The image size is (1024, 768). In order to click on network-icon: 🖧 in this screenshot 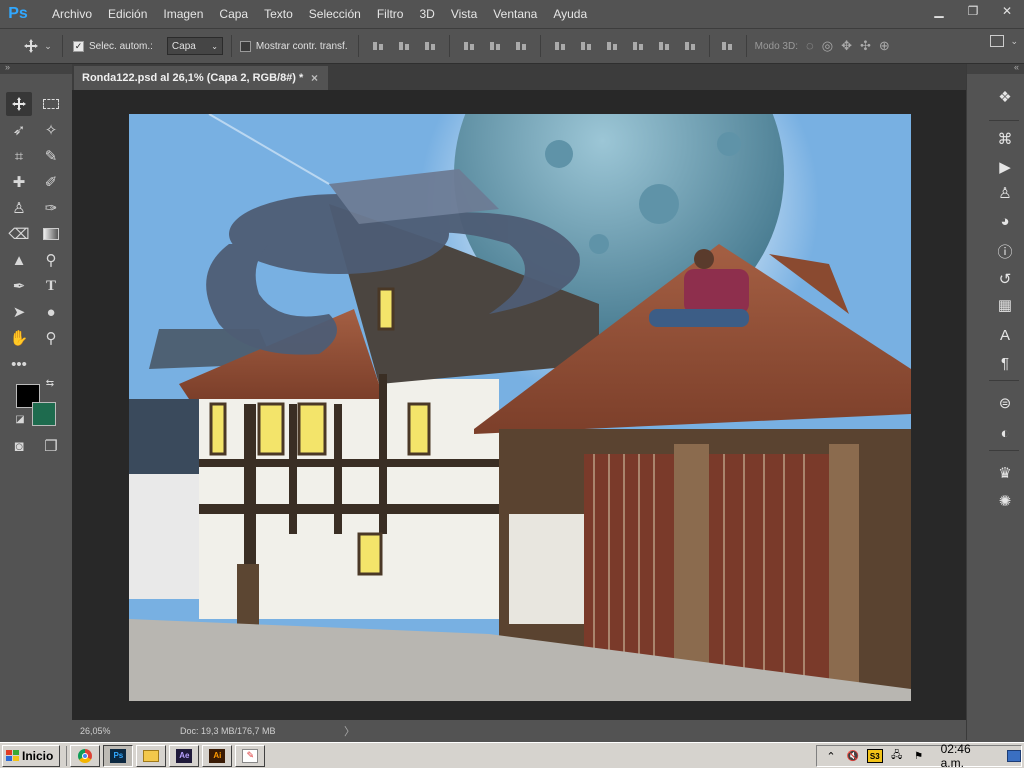, I will do `click(897, 756)`.